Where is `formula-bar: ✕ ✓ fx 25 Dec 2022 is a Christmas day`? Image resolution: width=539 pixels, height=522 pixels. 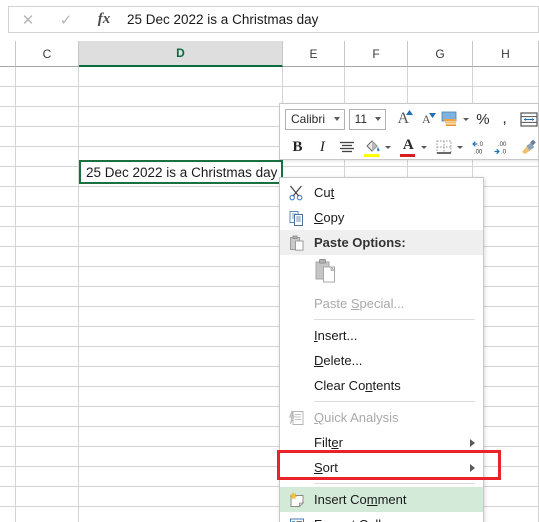
formula-bar: ✕ ✓ fx 25 Dec 2022 is a Christmas day is located at coordinates (269, 20).